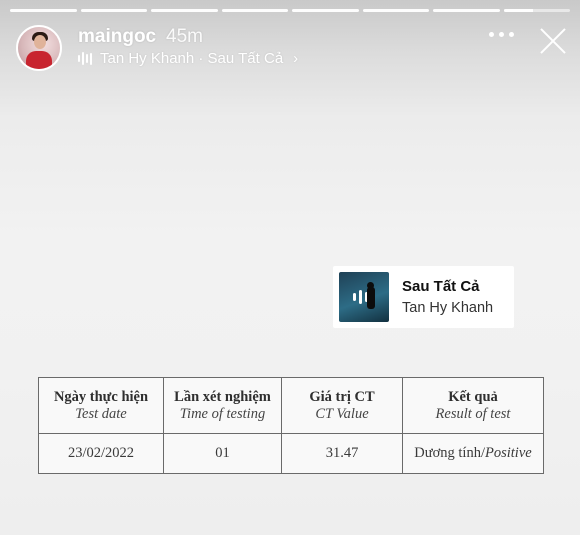 This screenshot has width=580, height=535. Describe the element at coordinates (441, 286) in the screenshot. I see `sticker-song-title: Sau Tất Cả` at that location.